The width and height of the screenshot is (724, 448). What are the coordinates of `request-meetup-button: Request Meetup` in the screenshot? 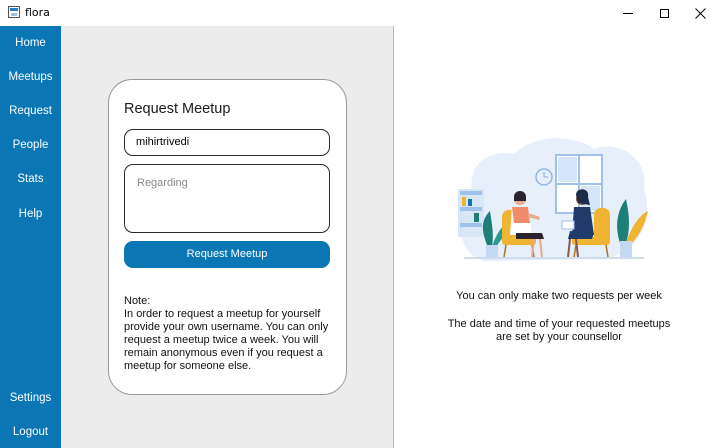 It's located at (227, 254).